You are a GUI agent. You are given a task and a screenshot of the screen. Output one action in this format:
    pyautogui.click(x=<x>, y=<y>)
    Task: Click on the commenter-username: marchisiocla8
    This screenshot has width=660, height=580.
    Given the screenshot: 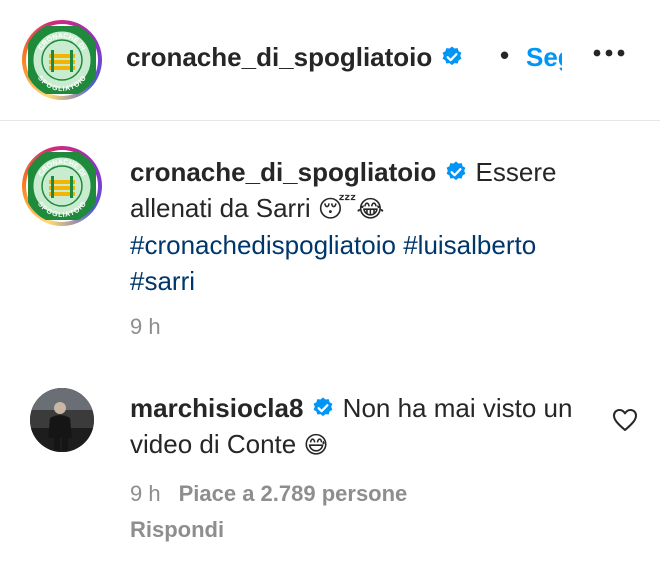 What is the action you would take?
    pyautogui.click(x=216, y=408)
    